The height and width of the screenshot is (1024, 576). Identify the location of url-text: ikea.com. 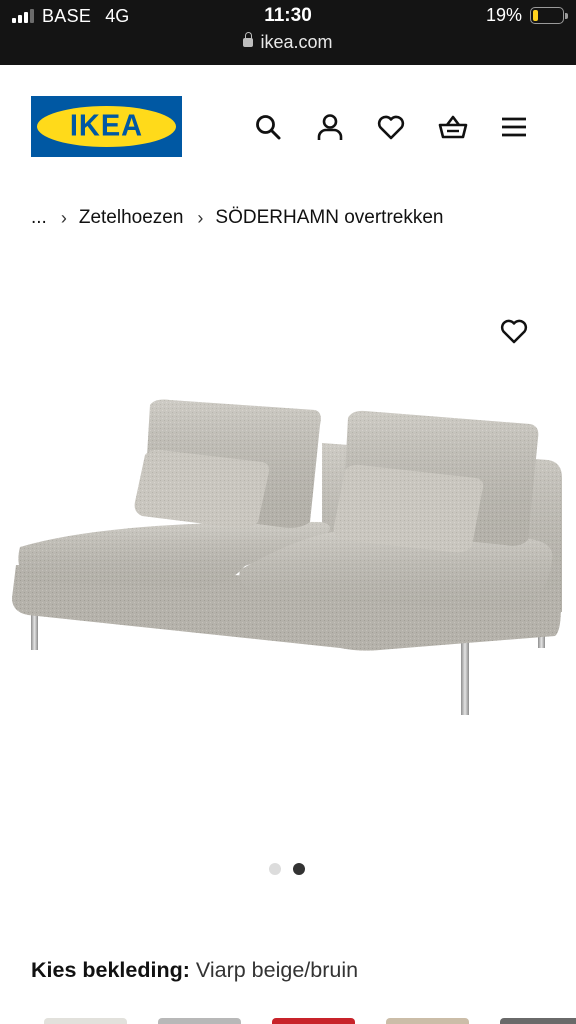
(296, 42).